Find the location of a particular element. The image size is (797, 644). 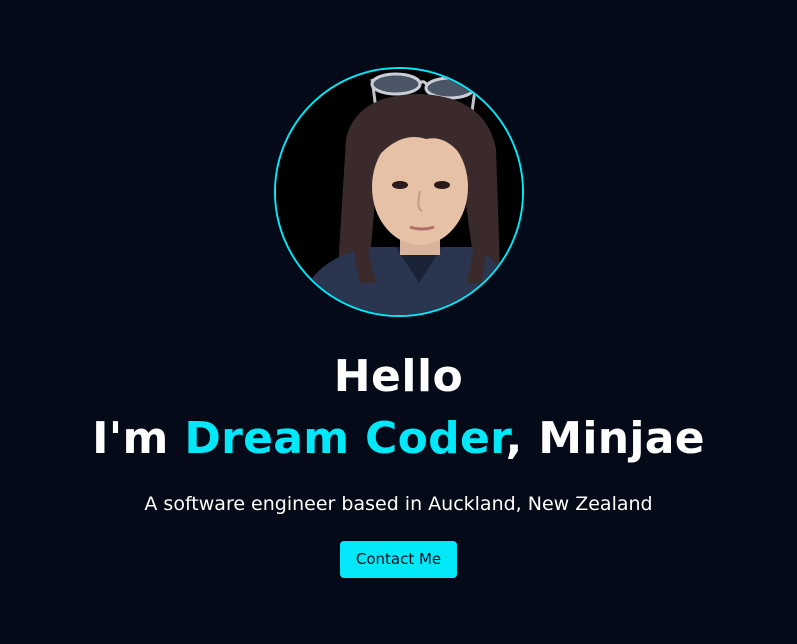

intro-heading: I'm Dream Coder, Minjae is located at coordinates (398, 439).